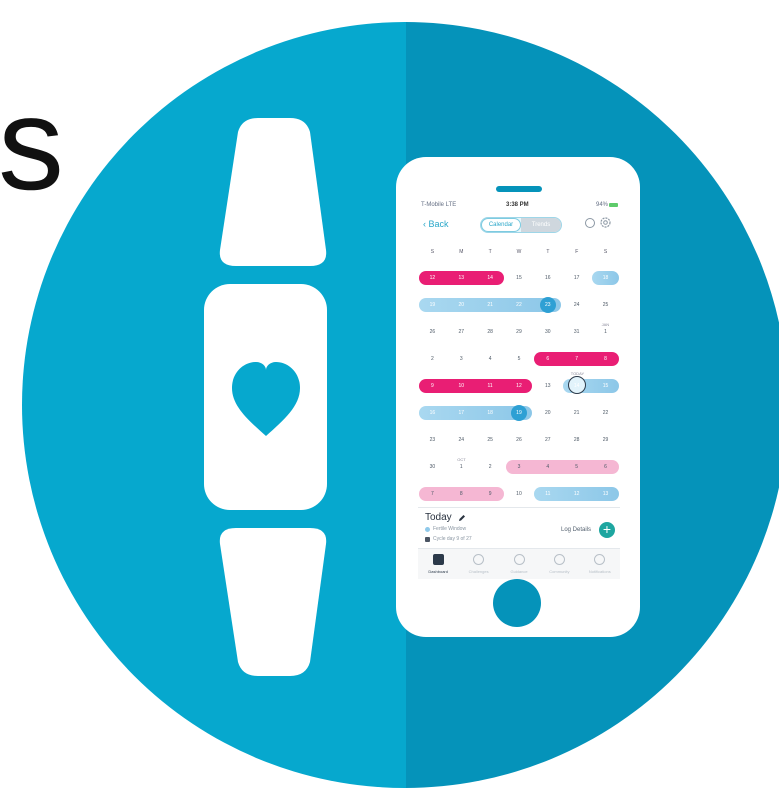 This screenshot has height=800, width=779. I want to click on help-icon, so click(590, 223).